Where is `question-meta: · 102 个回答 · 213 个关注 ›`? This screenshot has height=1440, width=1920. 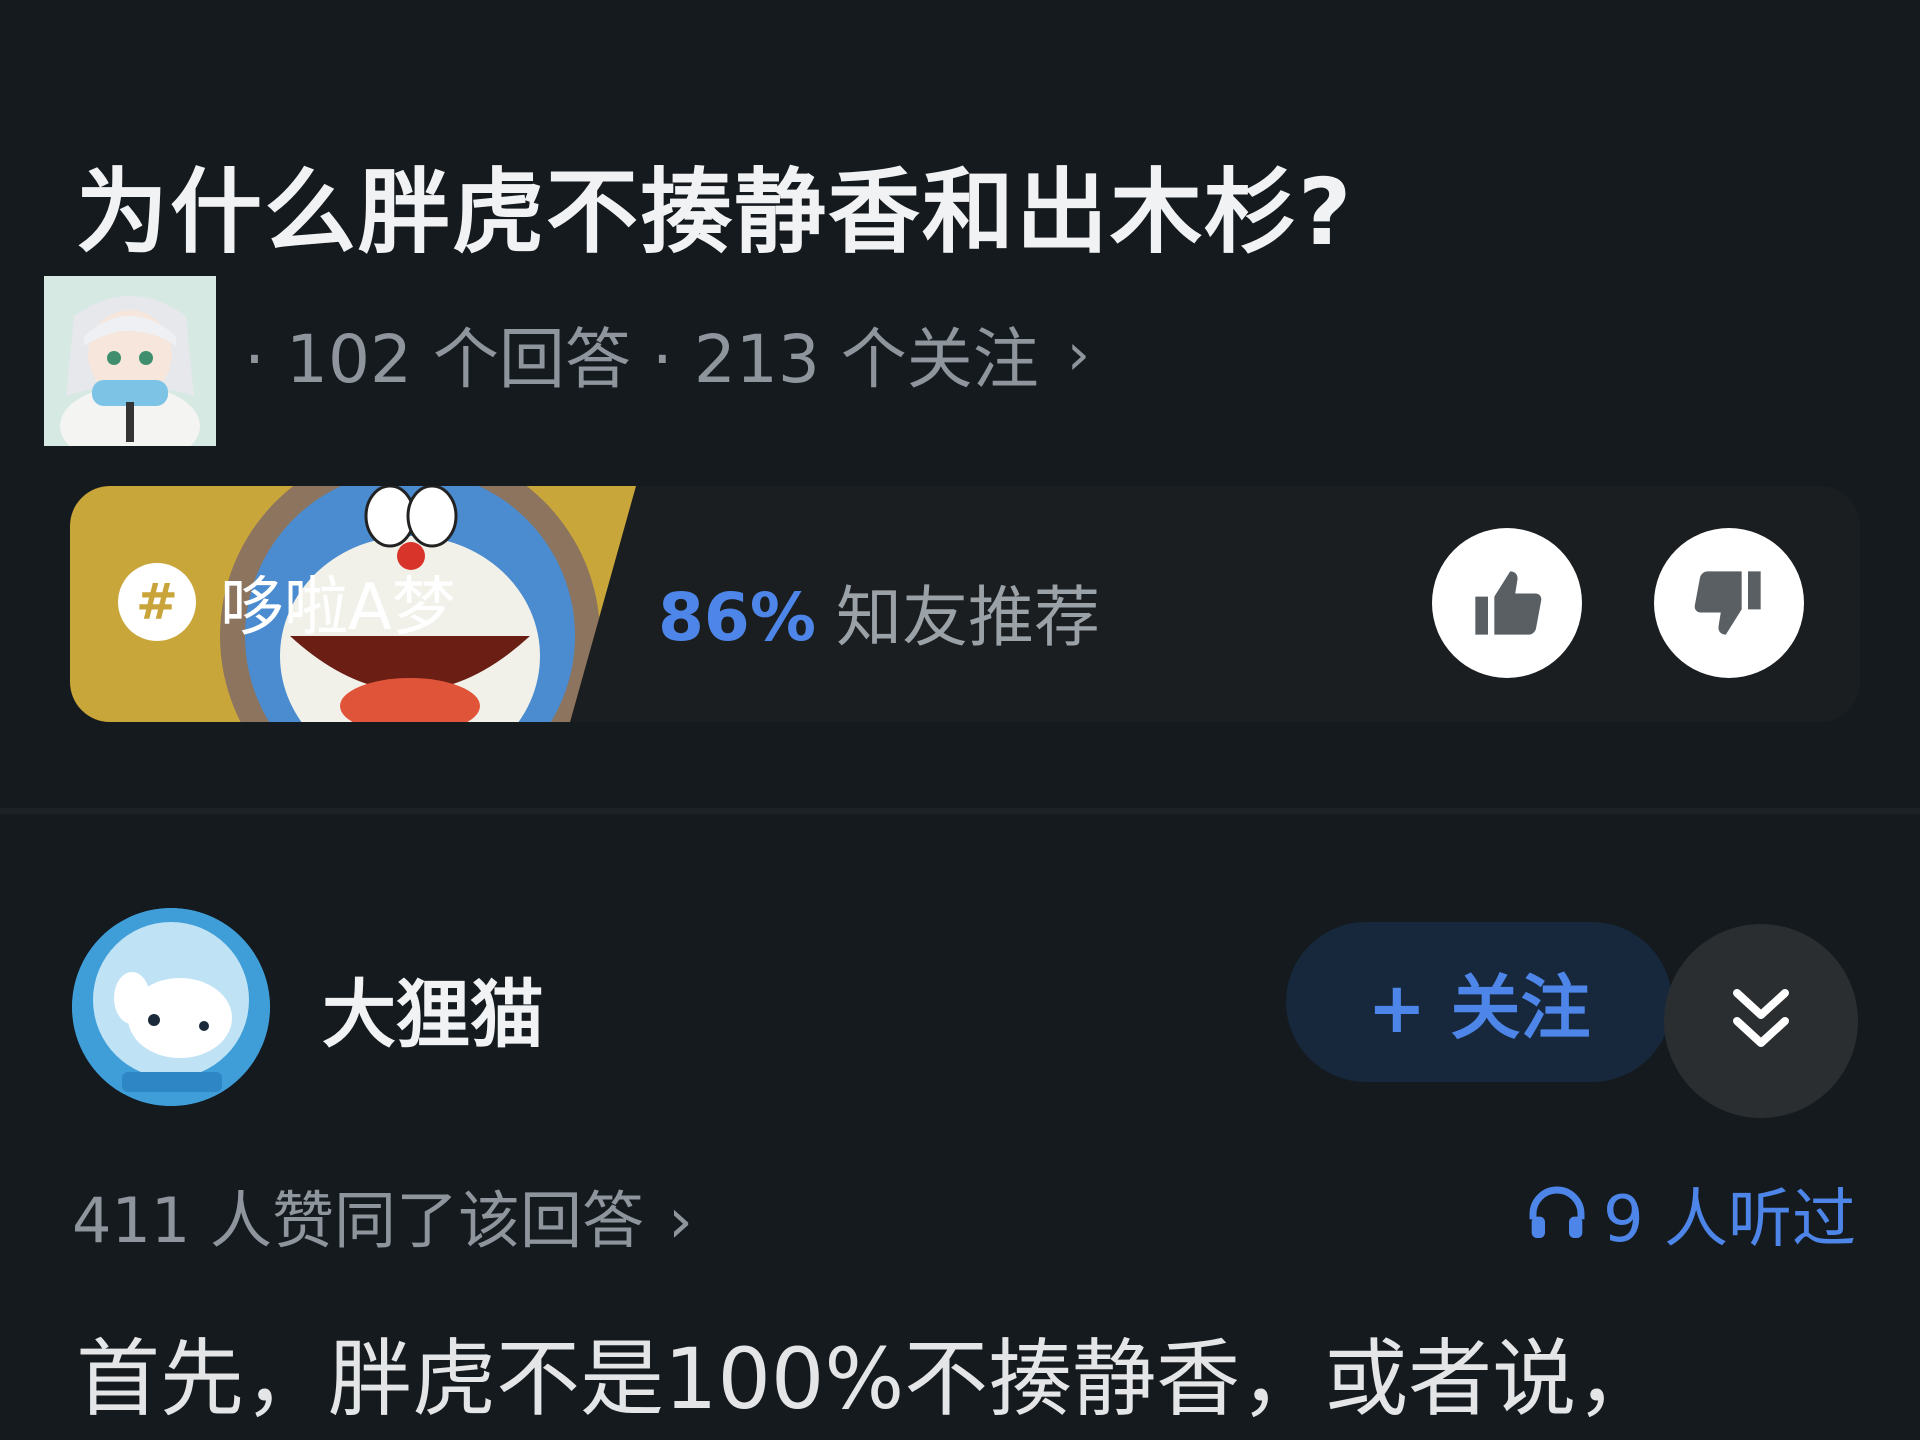 question-meta: · 102 个回答 · 213 个关注 › is located at coordinates (667, 354).